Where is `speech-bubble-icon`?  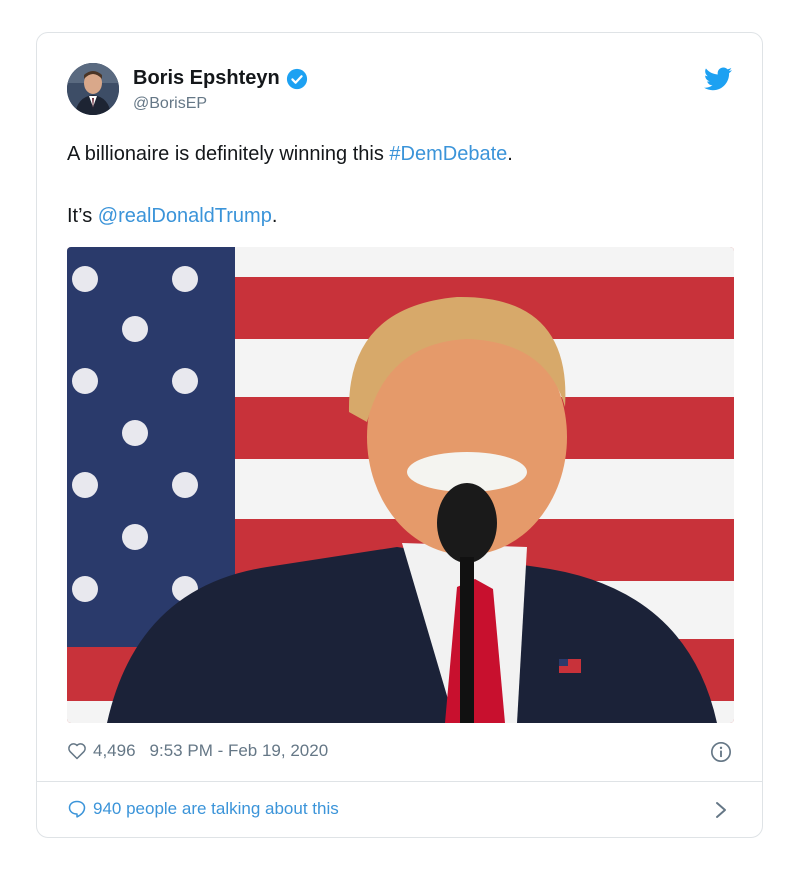
speech-bubble-icon is located at coordinates (77, 809).